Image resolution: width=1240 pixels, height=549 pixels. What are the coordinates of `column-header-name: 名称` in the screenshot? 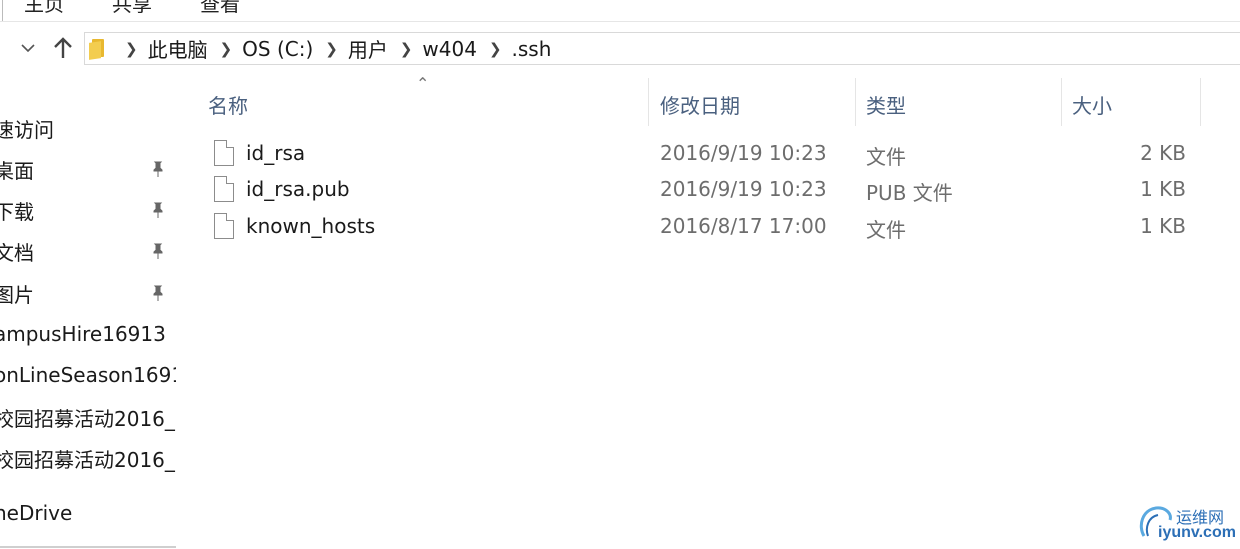 It's located at (228, 104).